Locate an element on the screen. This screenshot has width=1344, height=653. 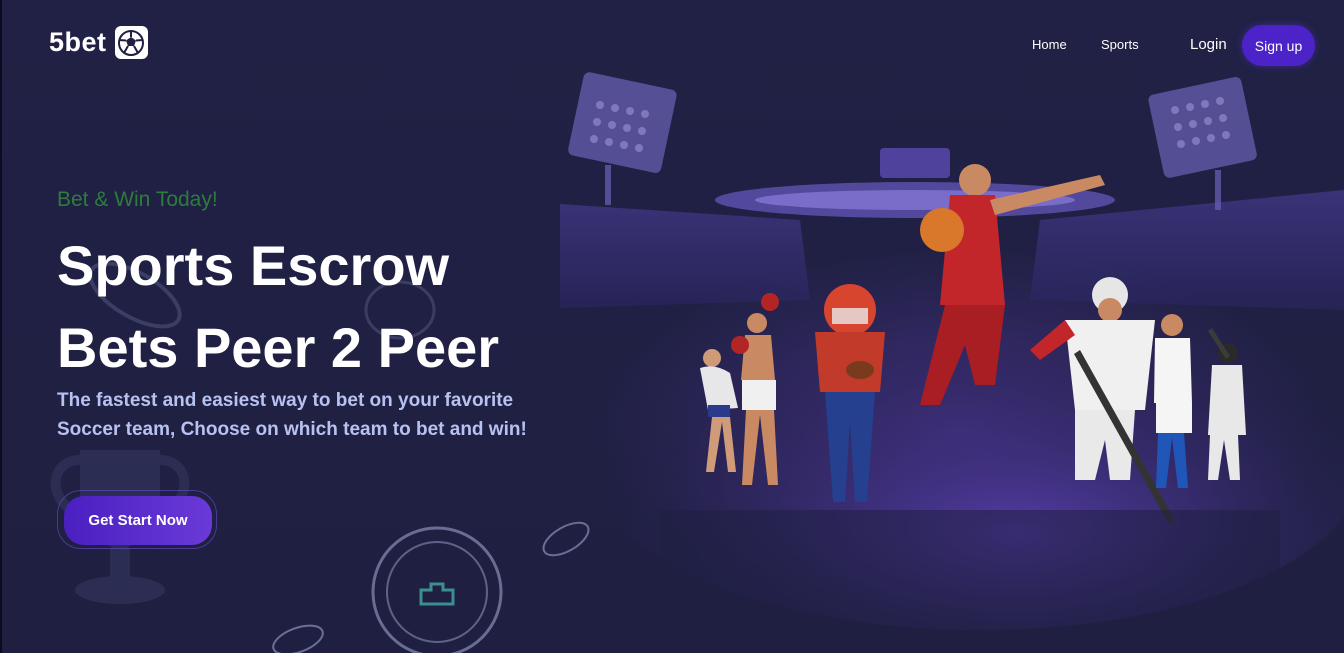
hero-headline: Sports Escrow Bets Peer 2 Peer is located at coordinates (367, 307).